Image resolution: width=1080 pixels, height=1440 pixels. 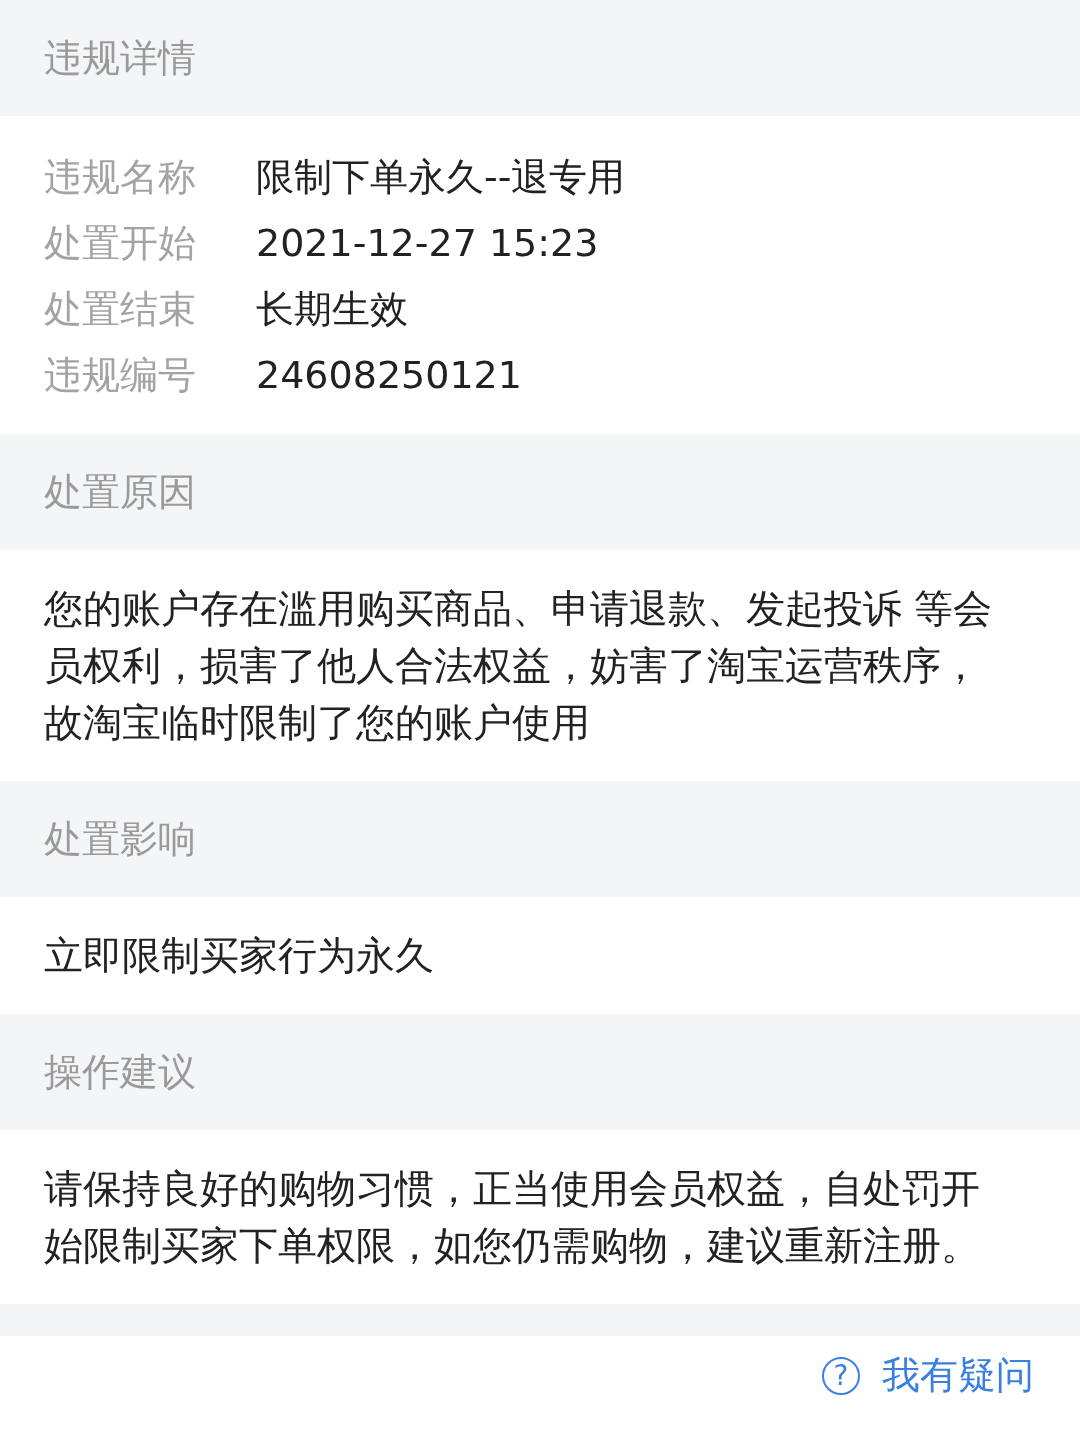 What do you see at coordinates (120, 243) in the screenshot?
I see `field-label: 处置开始` at bounding box center [120, 243].